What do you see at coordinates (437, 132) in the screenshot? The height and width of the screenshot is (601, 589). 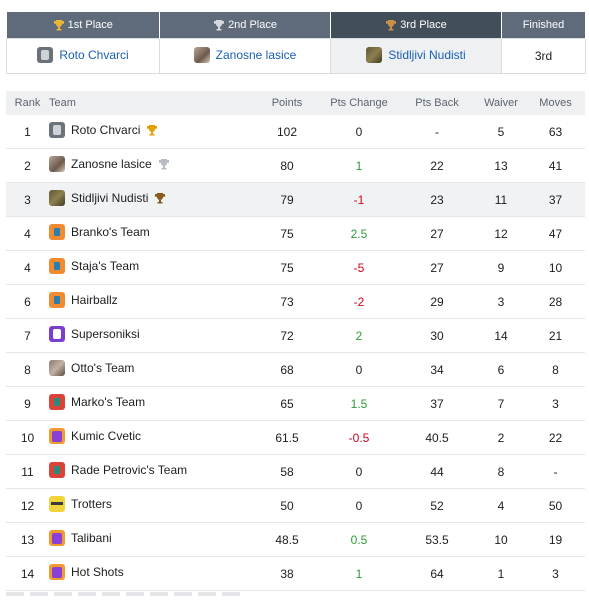 I see `back-cell: -` at bounding box center [437, 132].